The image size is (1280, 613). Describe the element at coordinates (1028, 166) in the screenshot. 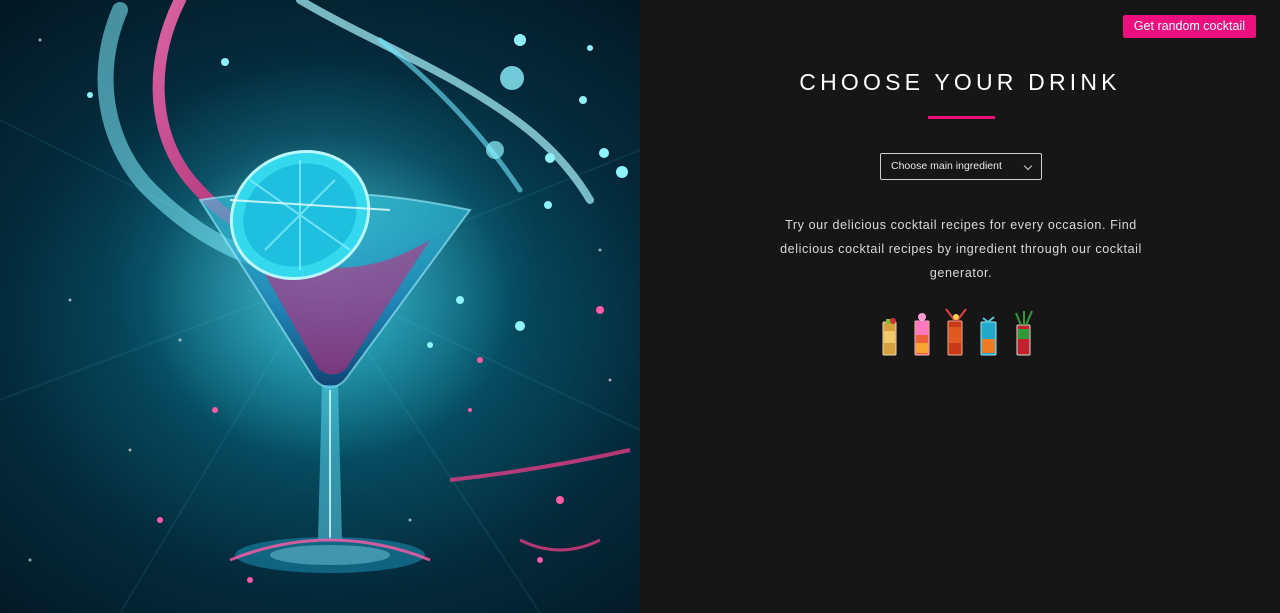

I see `chevron-down-icon` at that location.